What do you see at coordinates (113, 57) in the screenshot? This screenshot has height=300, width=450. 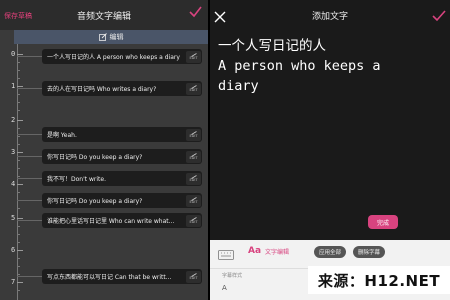 I see `caption-text: 一个人写日记的人 A person who keeps a diary` at bounding box center [113, 57].